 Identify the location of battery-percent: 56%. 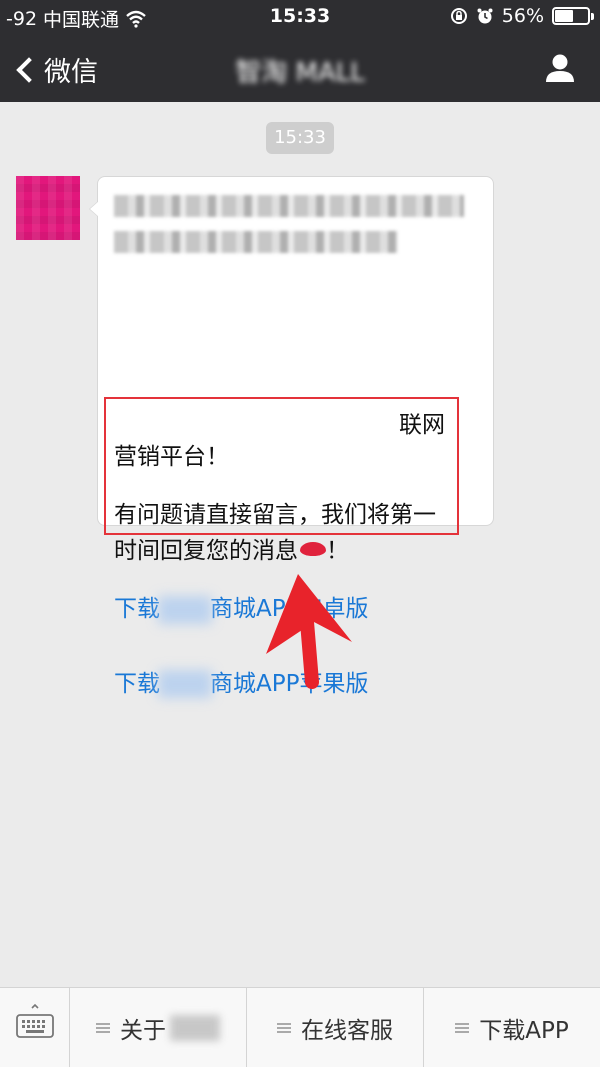
(522, 16).